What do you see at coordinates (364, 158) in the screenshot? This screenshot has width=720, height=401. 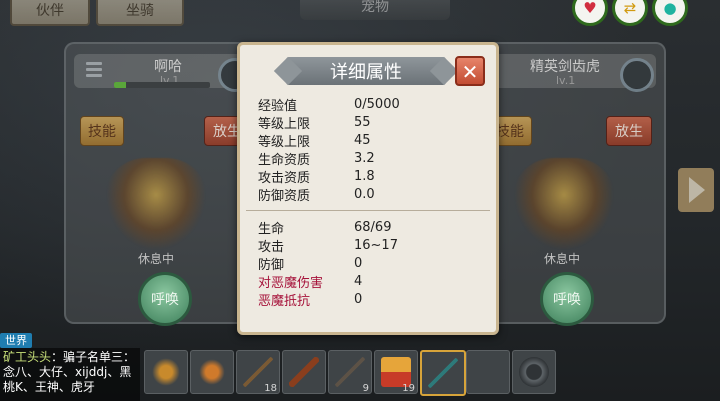 I see `stat-value: 3.2` at bounding box center [364, 158].